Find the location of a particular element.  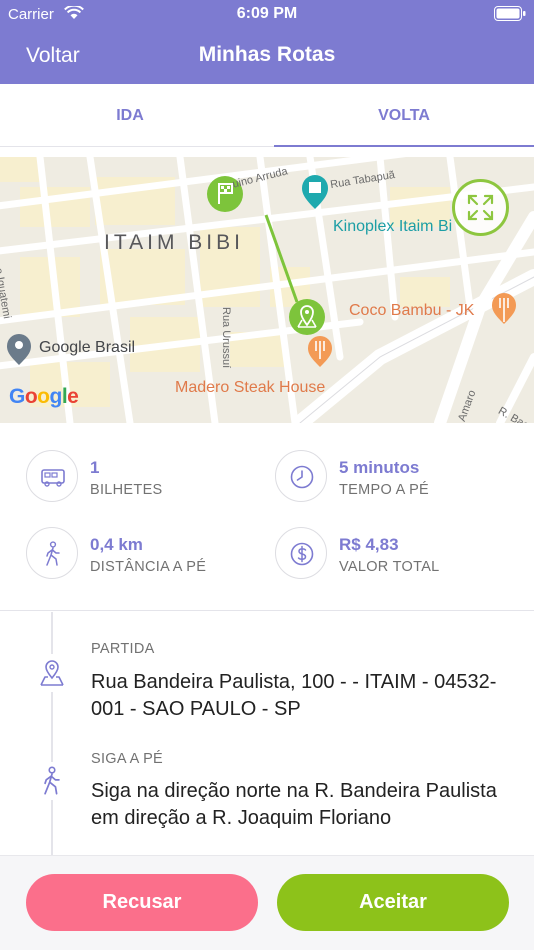

map-pin-icon is located at coordinates (52, 673).